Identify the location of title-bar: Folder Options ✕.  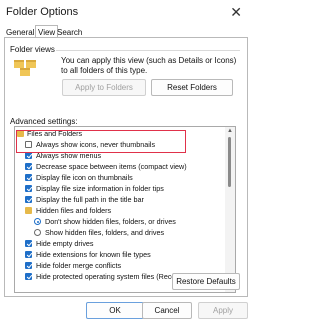
(125, 13).